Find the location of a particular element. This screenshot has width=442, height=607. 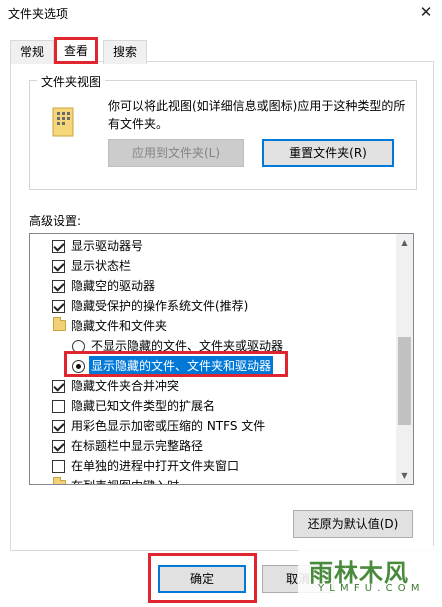

list-item: 隐藏已知文件类型的扩展名 is located at coordinates (213, 406).